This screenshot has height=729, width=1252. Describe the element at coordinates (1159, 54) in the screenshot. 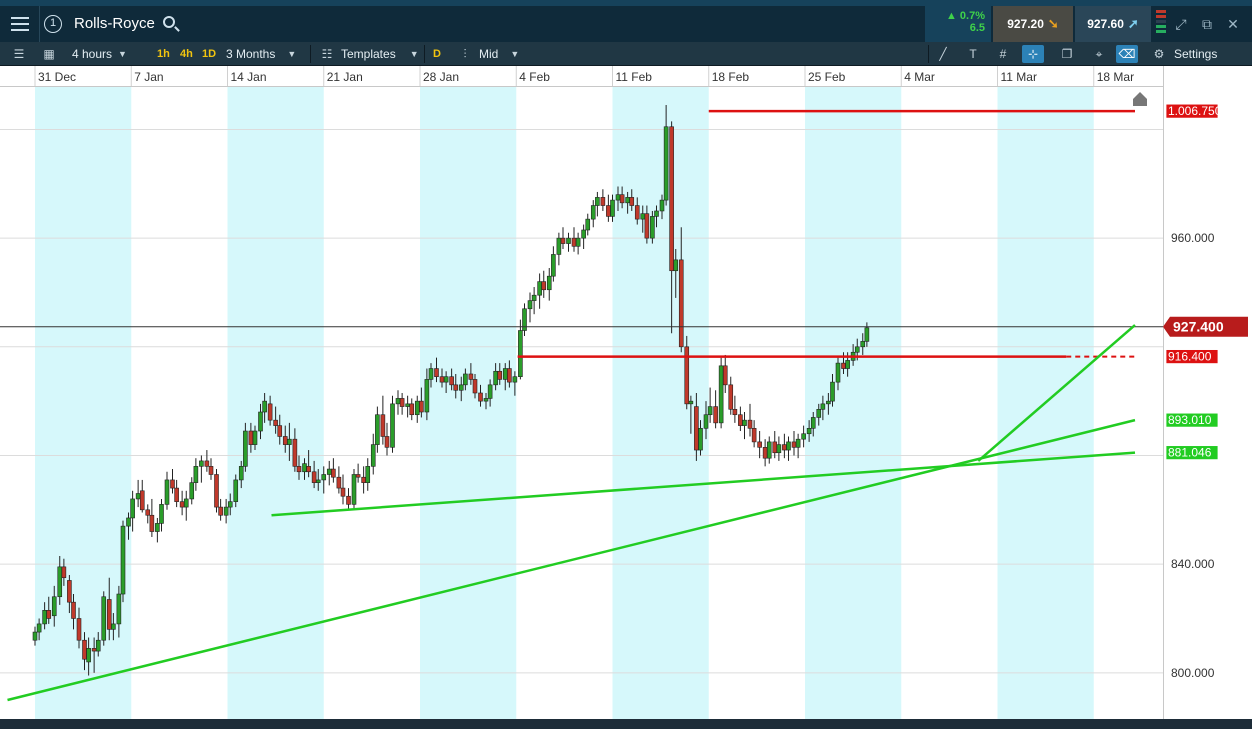

I see `gear-icon: ⚙` at that location.